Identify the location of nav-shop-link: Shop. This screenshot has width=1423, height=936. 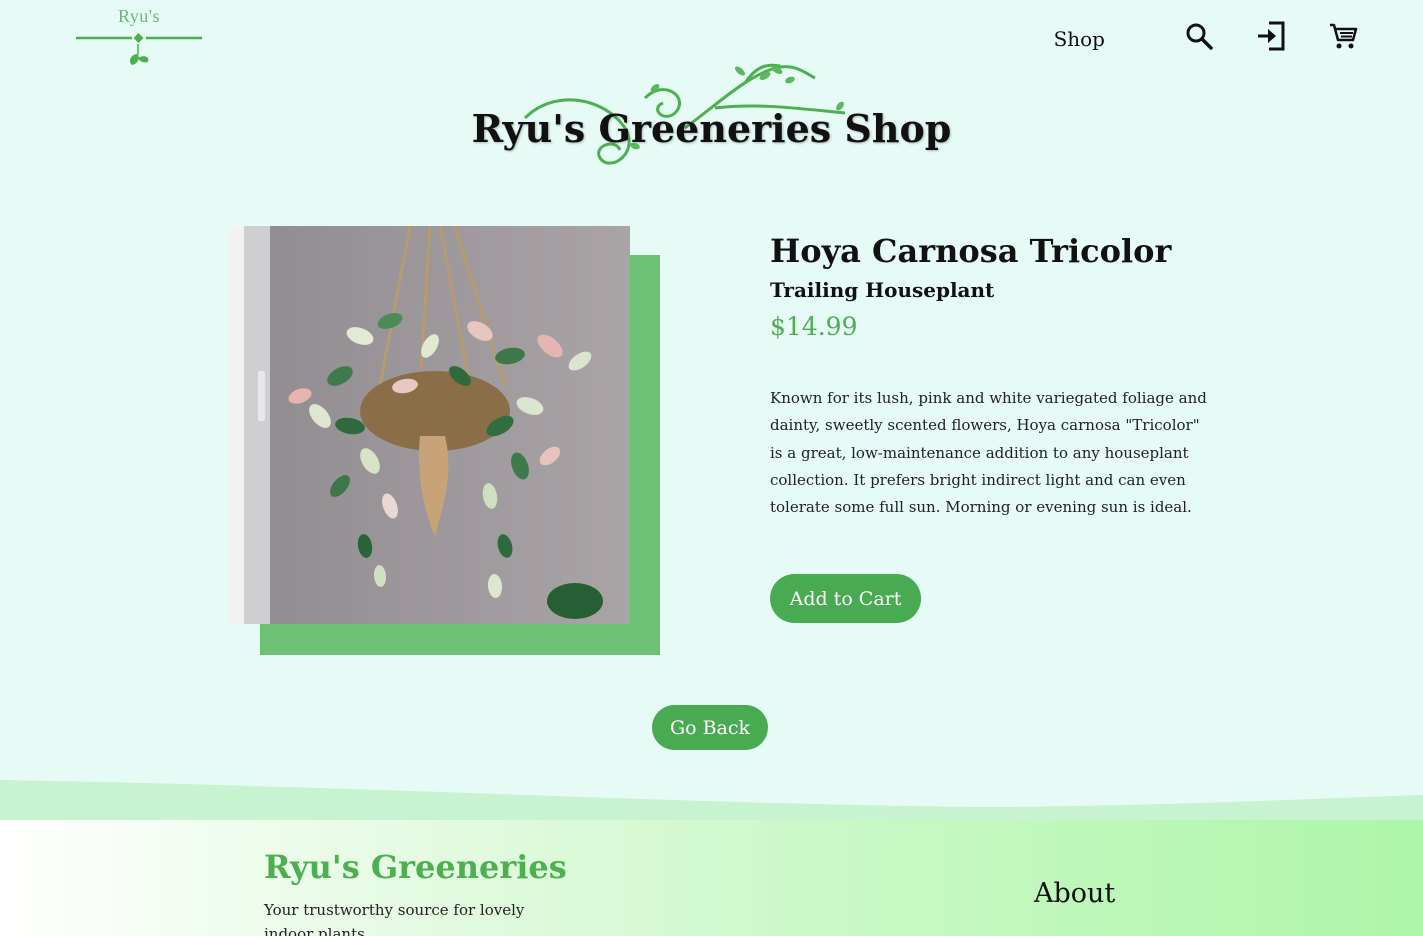
(1079, 39).